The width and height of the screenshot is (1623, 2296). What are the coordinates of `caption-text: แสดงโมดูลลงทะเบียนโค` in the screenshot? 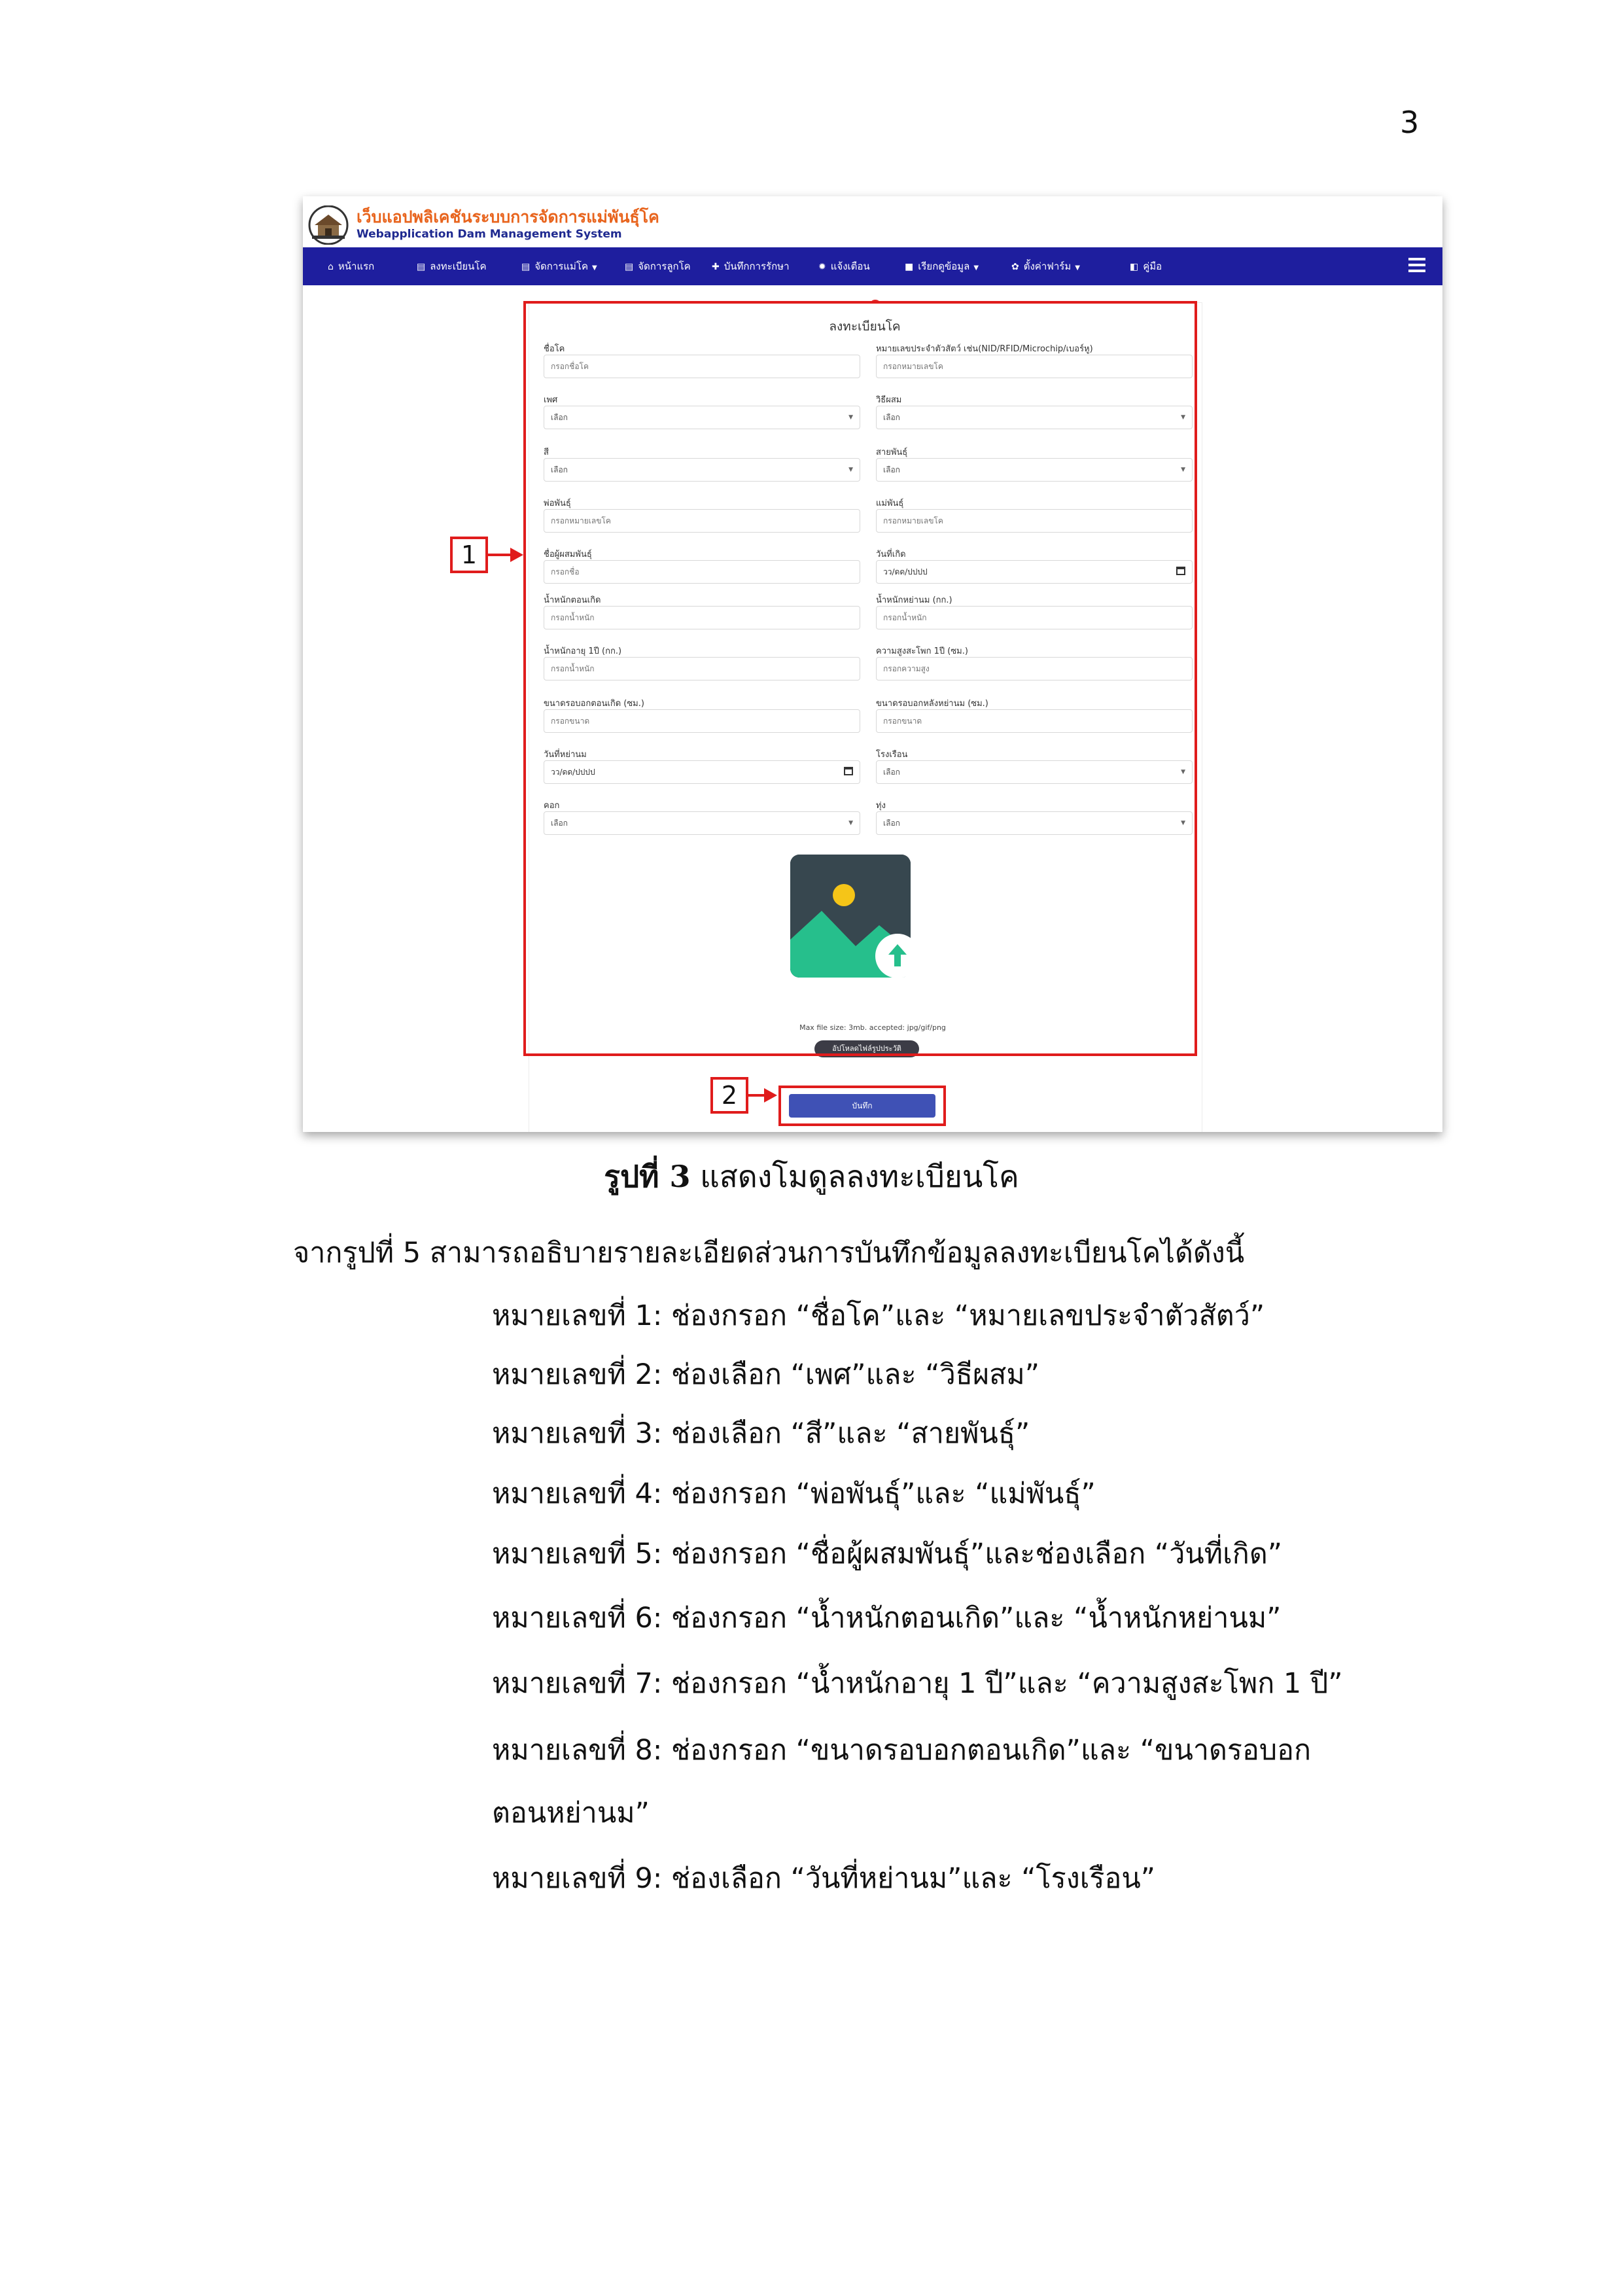 It's located at (854, 1176).